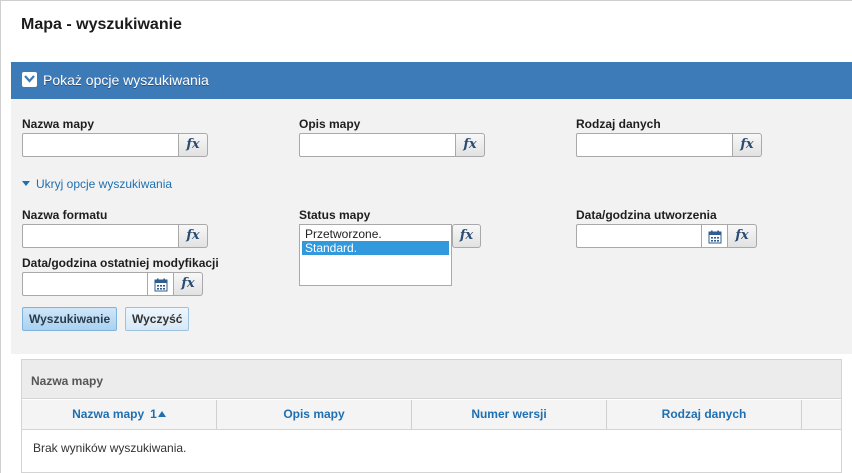 The image size is (852, 473). Describe the element at coordinates (377, 145) in the screenshot. I see `map-description-input` at that location.